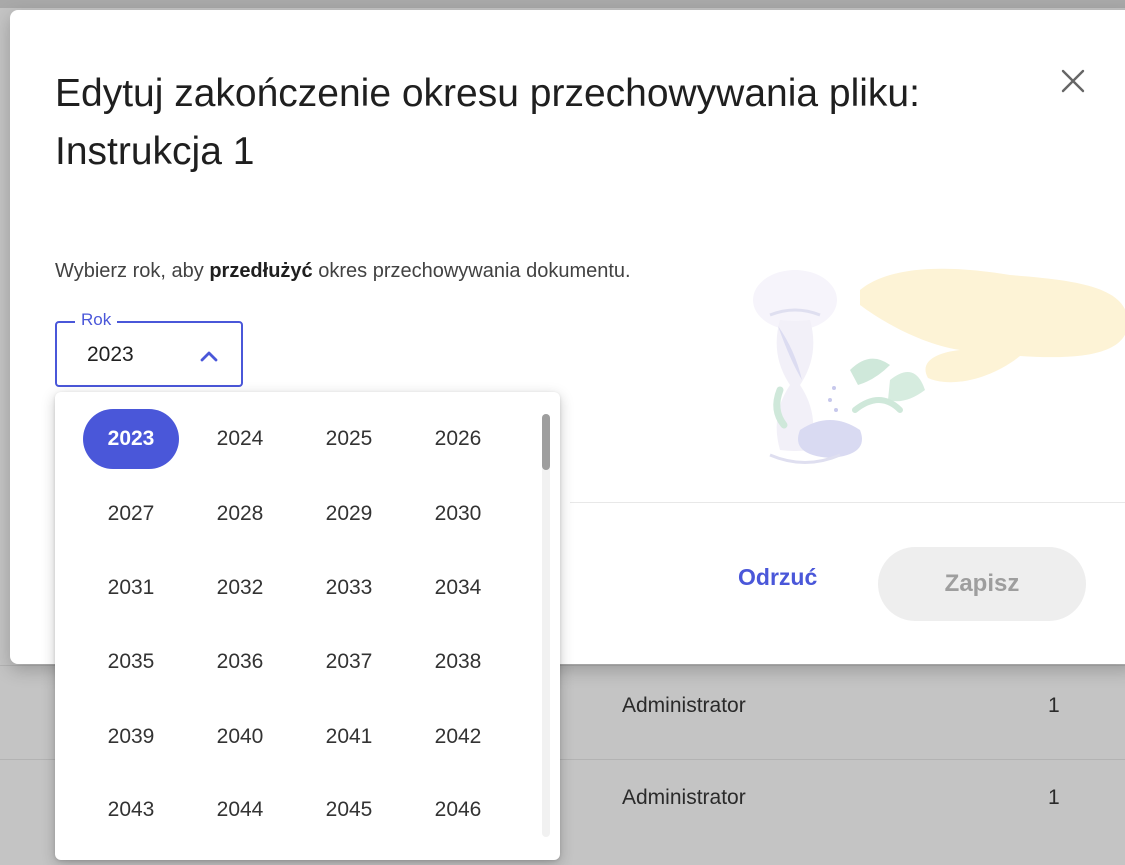  I want to click on year-option-2040: 2040, so click(240, 737).